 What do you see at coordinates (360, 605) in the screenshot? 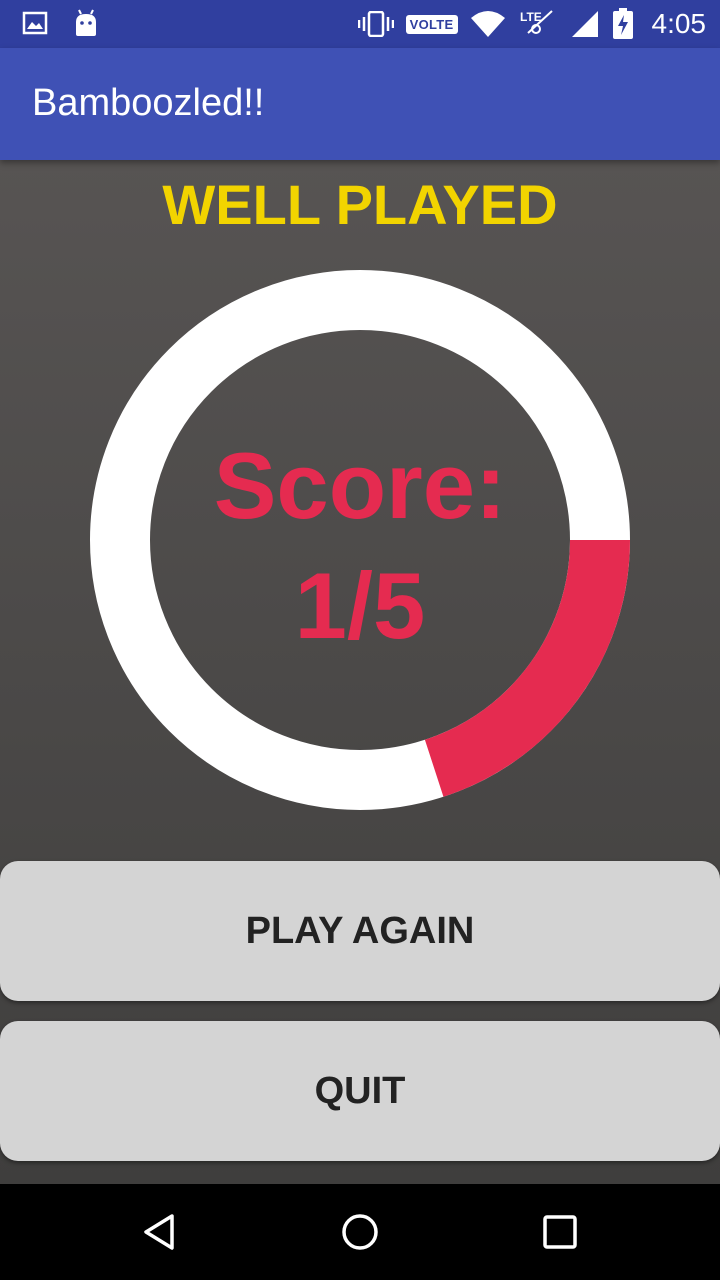
I see `score-value: 1/5` at bounding box center [360, 605].